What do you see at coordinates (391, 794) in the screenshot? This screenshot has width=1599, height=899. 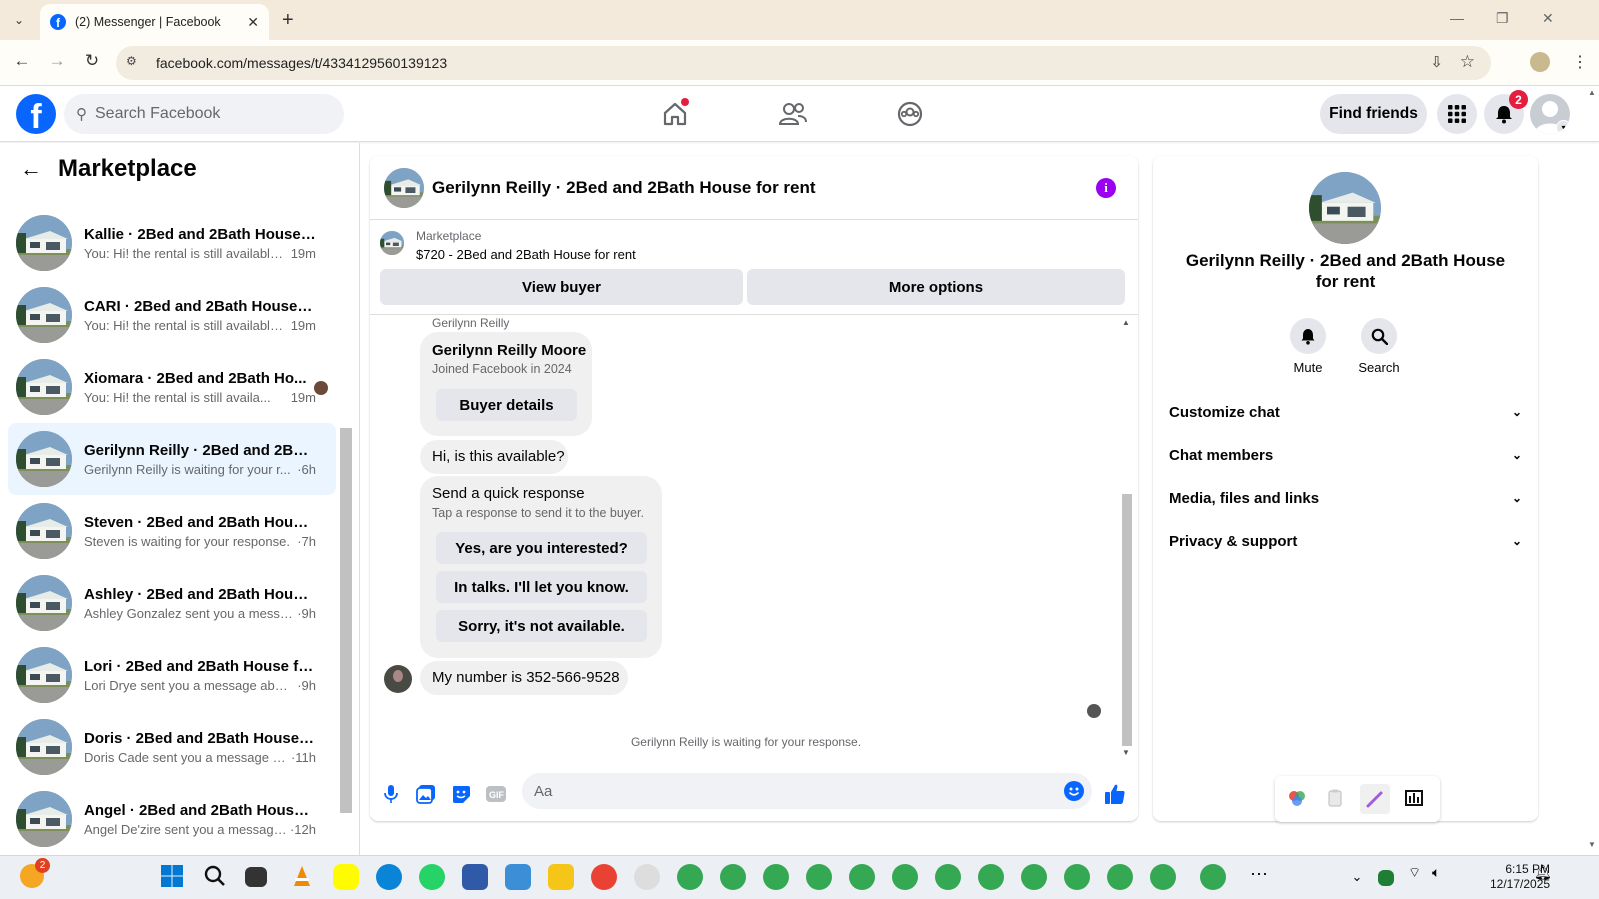 I see `microphone-icon` at bounding box center [391, 794].